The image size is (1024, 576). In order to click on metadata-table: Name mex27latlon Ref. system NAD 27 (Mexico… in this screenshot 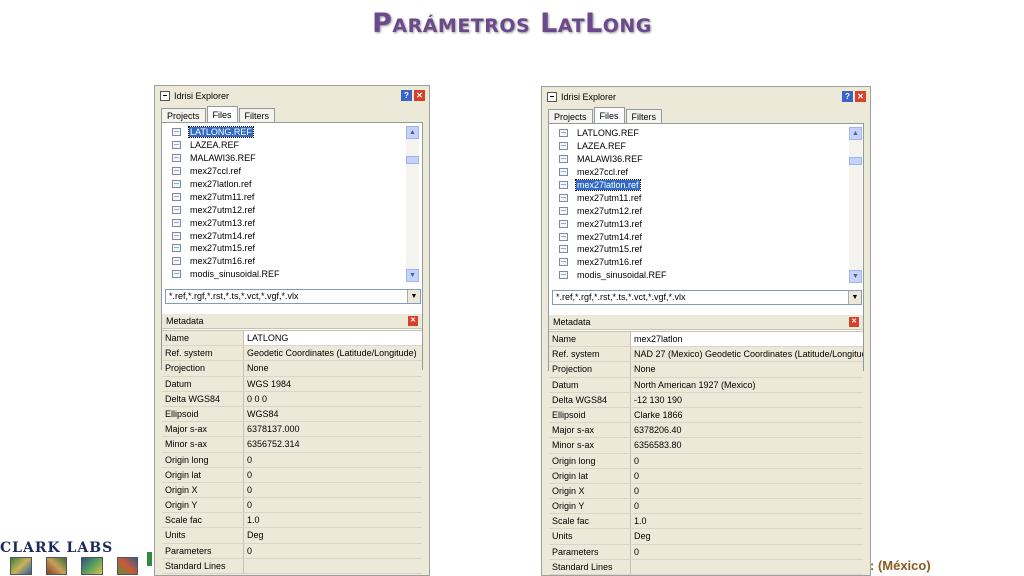, I will do `click(706, 453)`.